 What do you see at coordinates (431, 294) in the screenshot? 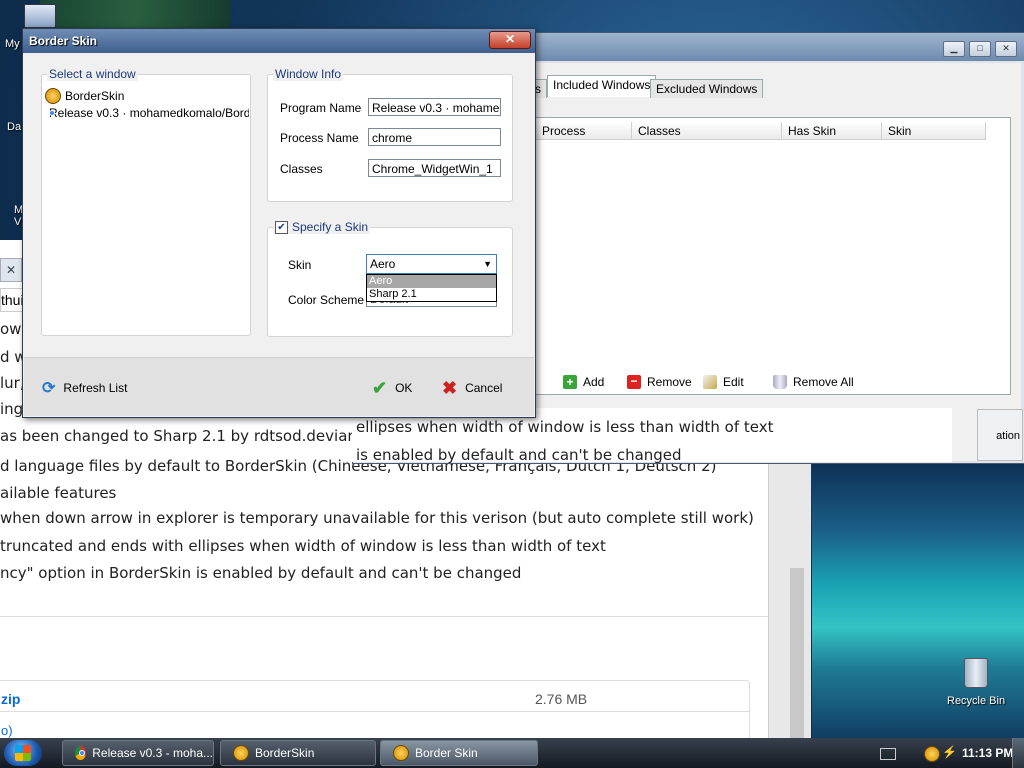
I see `skin-option-sharp: Sharp 2.1` at bounding box center [431, 294].